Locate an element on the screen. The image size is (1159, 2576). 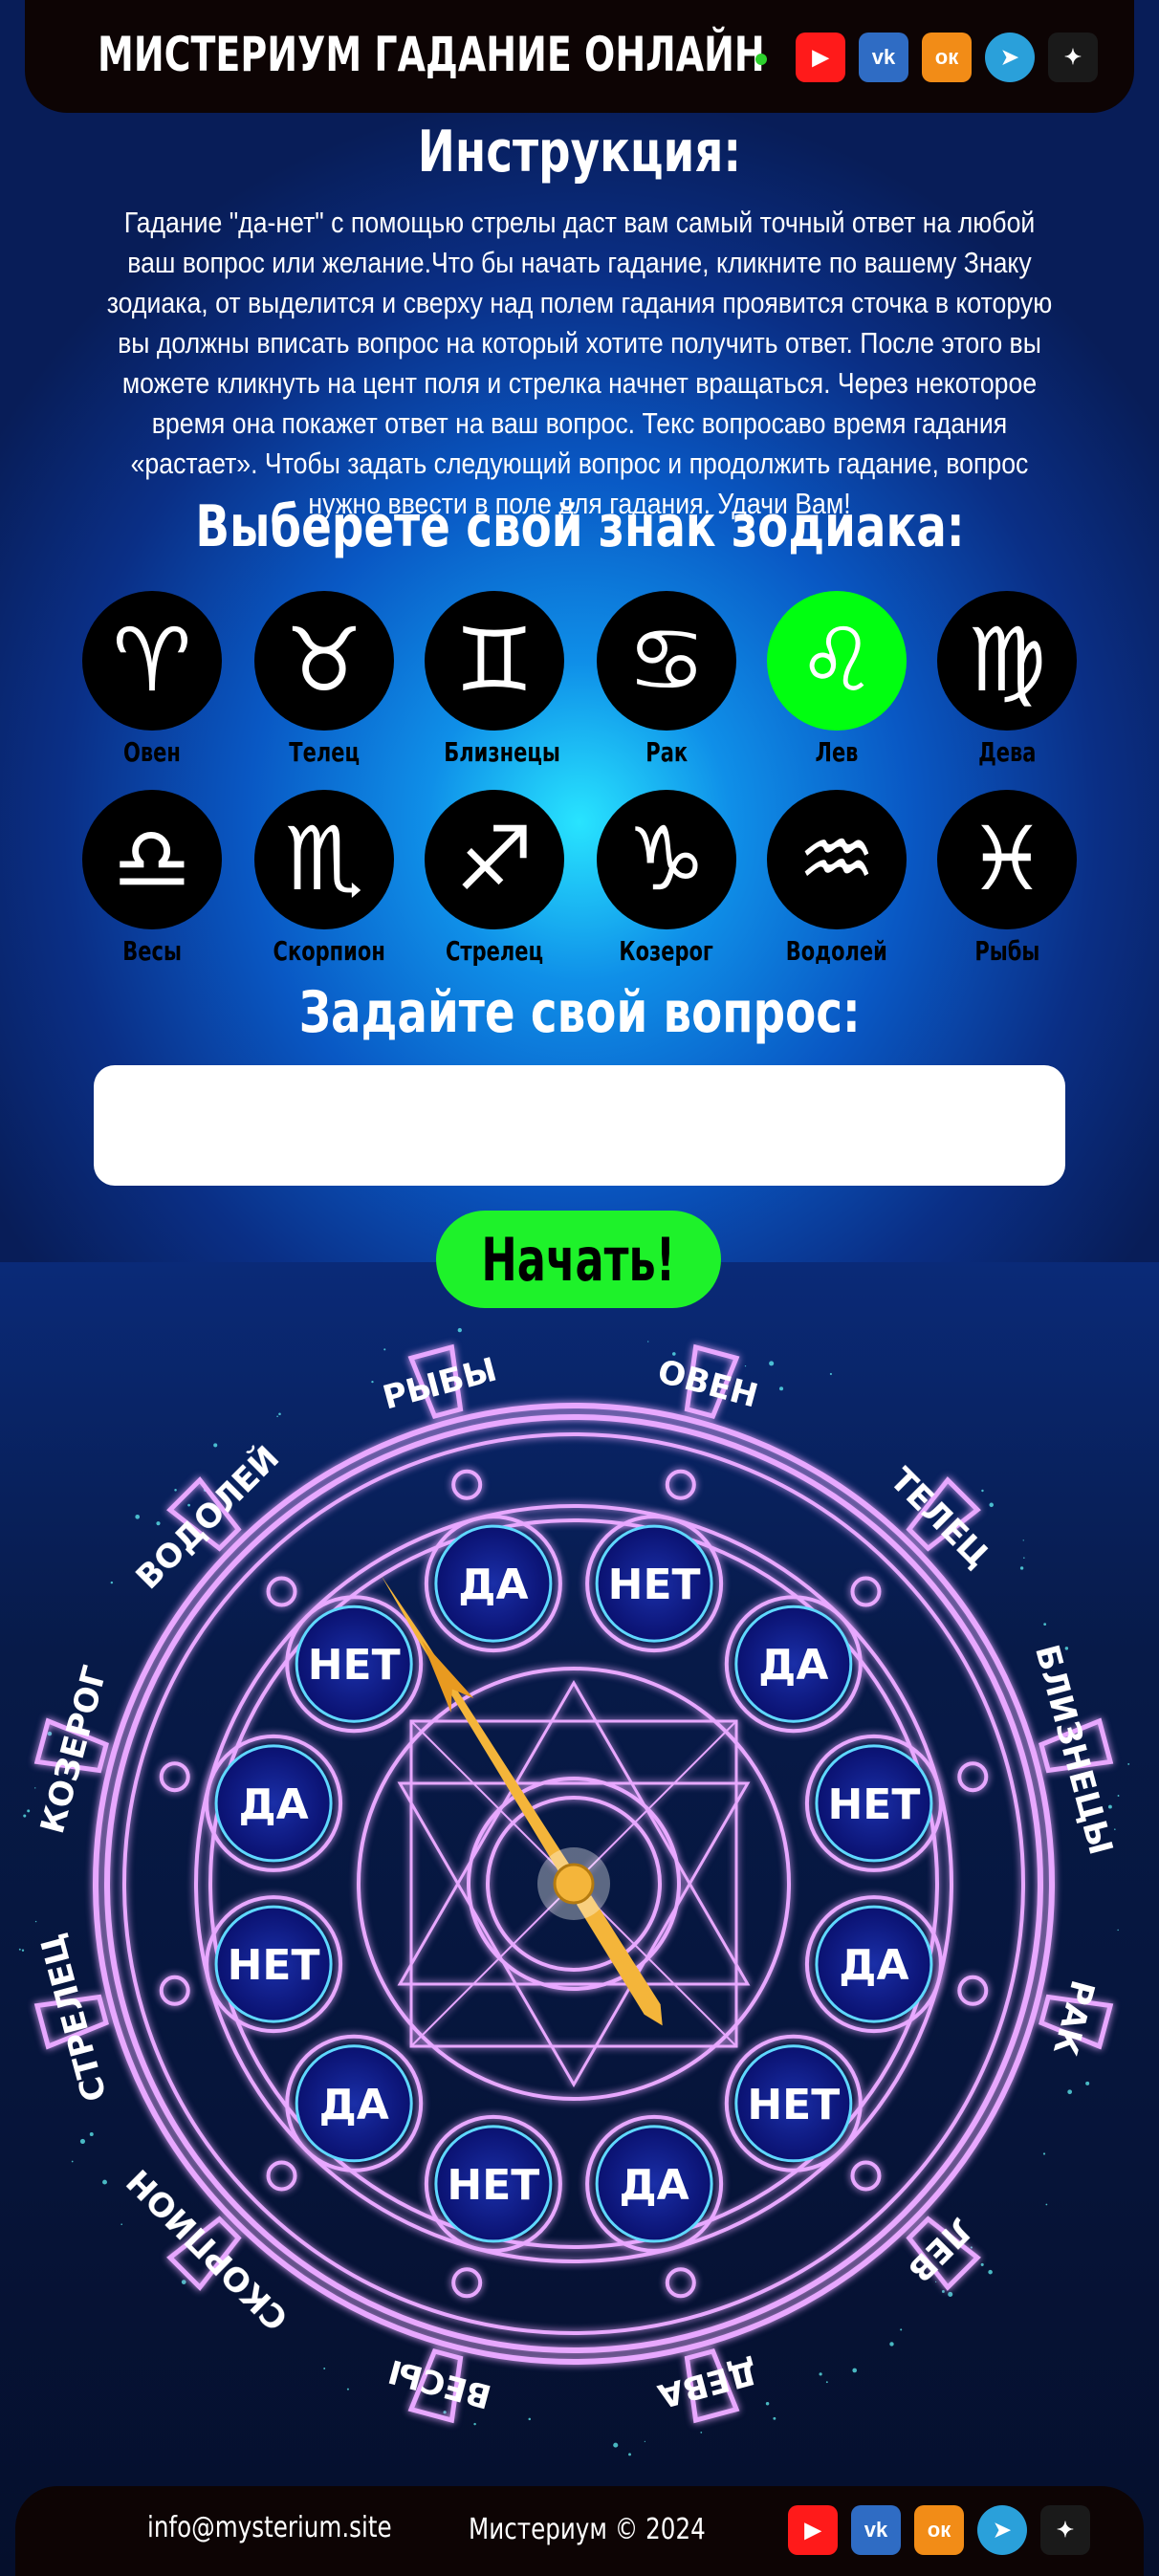
start-button-label: Начать! is located at coordinates (579, 1260).